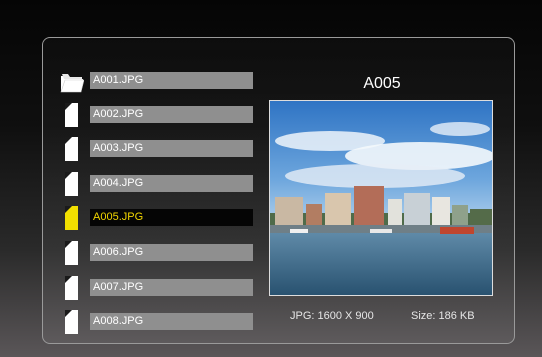 The height and width of the screenshot is (357, 542). Describe the element at coordinates (171, 287) in the screenshot. I see `file-name: A007.JPG` at that location.